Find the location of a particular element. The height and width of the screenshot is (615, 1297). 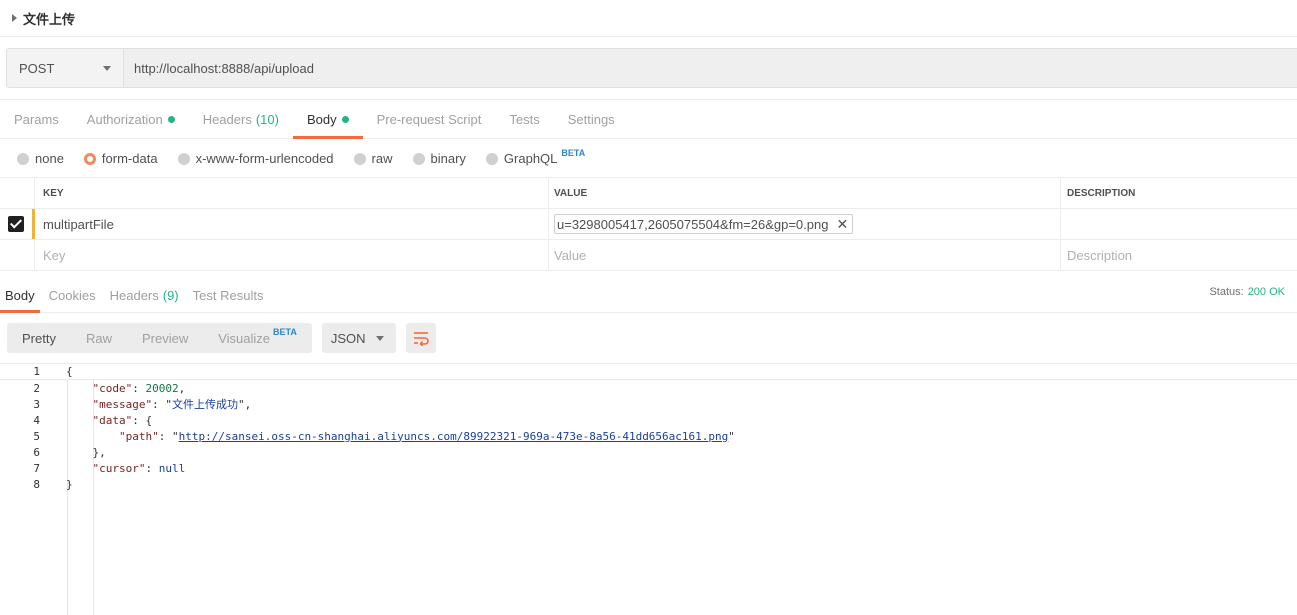

code-text: } is located at coordinates (69, 484).